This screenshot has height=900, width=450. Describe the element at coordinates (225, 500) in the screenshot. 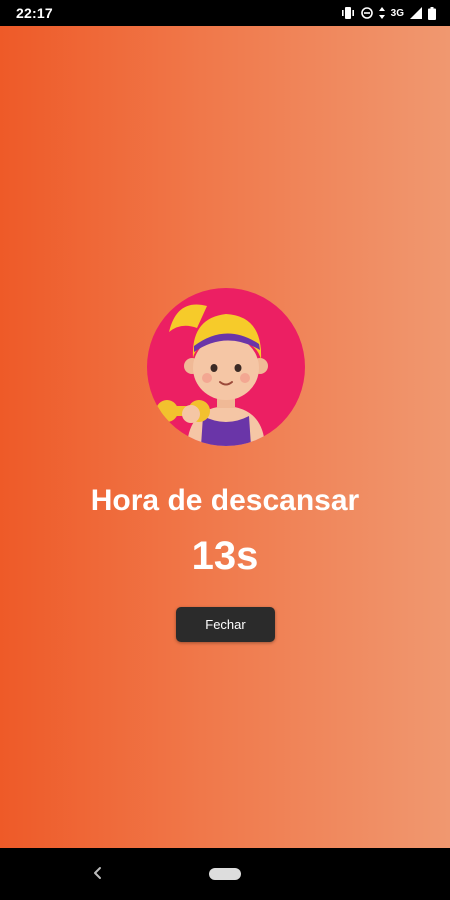

I see `rest-title: Hora de descansar` at that location.